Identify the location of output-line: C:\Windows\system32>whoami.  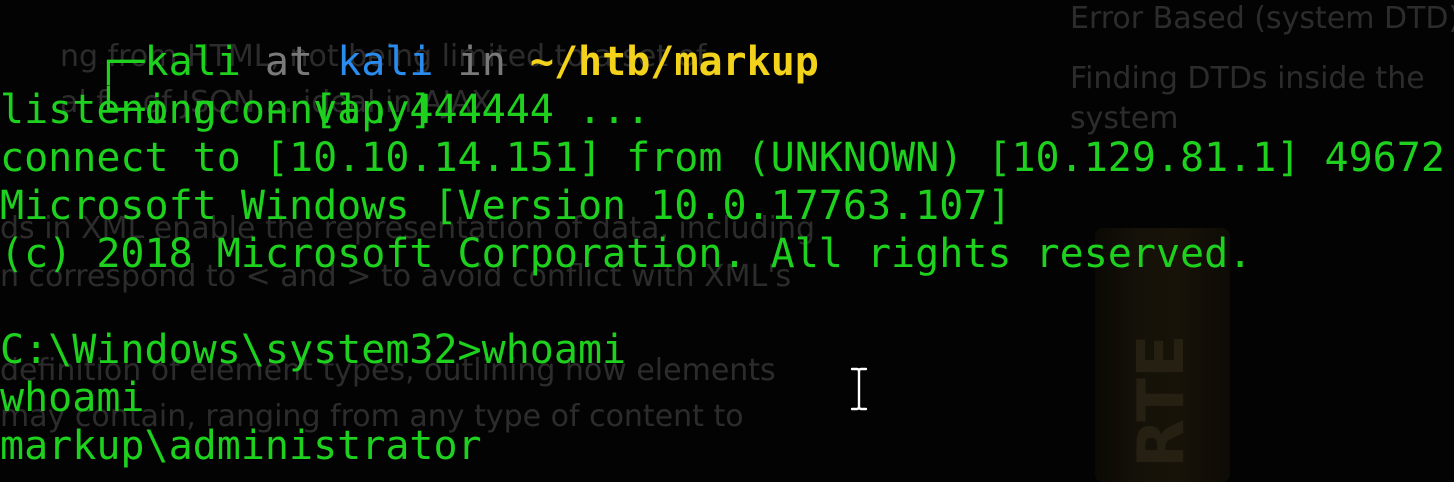
(313, 350).